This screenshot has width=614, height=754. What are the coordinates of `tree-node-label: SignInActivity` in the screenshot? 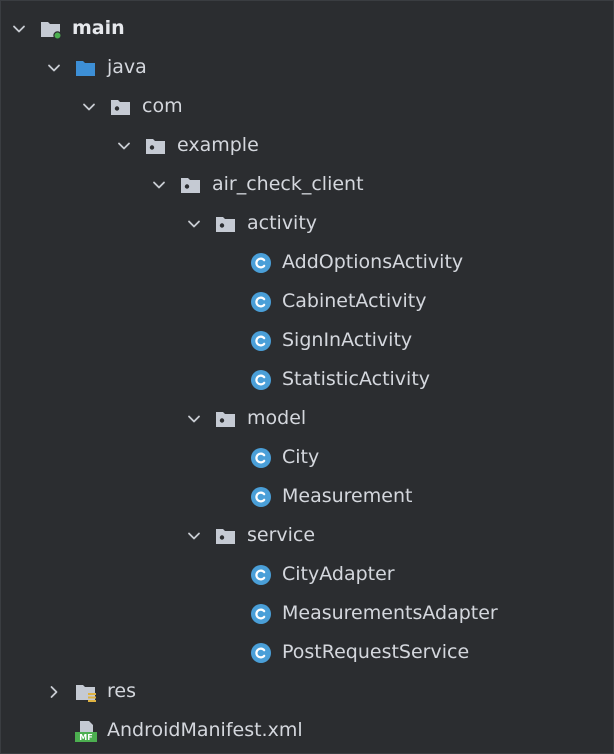 It's located at (347, 340).